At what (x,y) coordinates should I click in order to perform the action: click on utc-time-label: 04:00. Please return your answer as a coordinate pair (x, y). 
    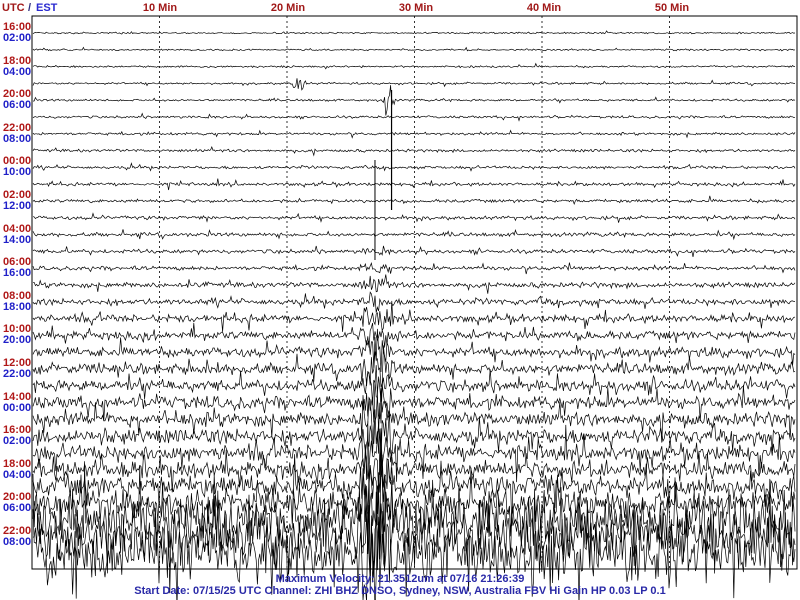
    Looking at the image, I should click on (17, 228).